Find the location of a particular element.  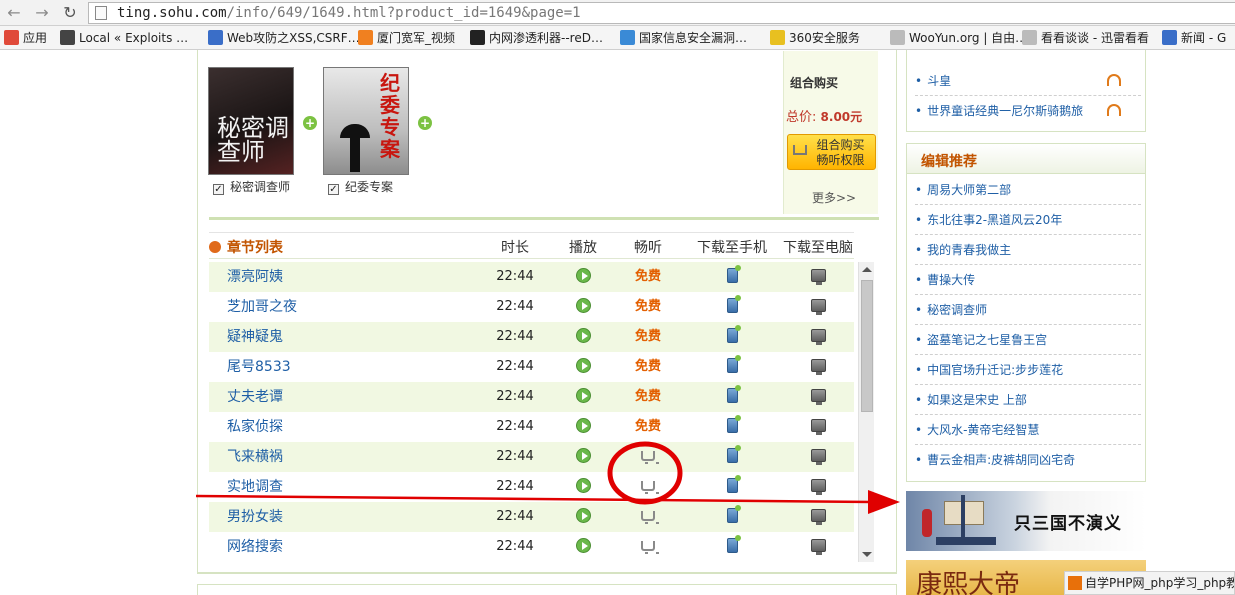

recommend-item: 大风水-黄帝宅经智慧 is located at coordinates (1028, 430).